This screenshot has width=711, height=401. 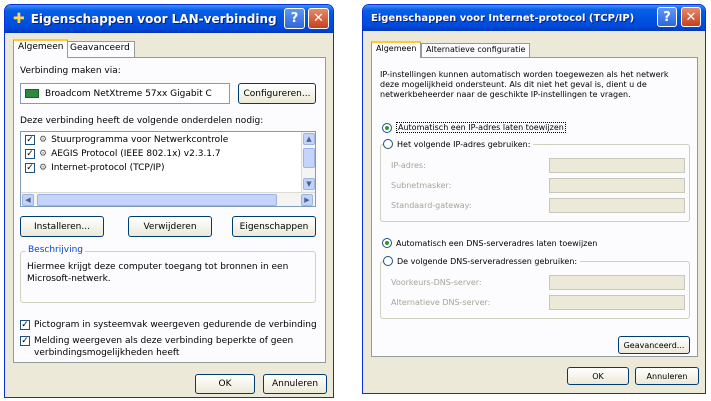 What do you see at coordinates (598, 376) in the screenshot?
I see `tcpip-ok-button: OK` at bounding box center [598, 376].